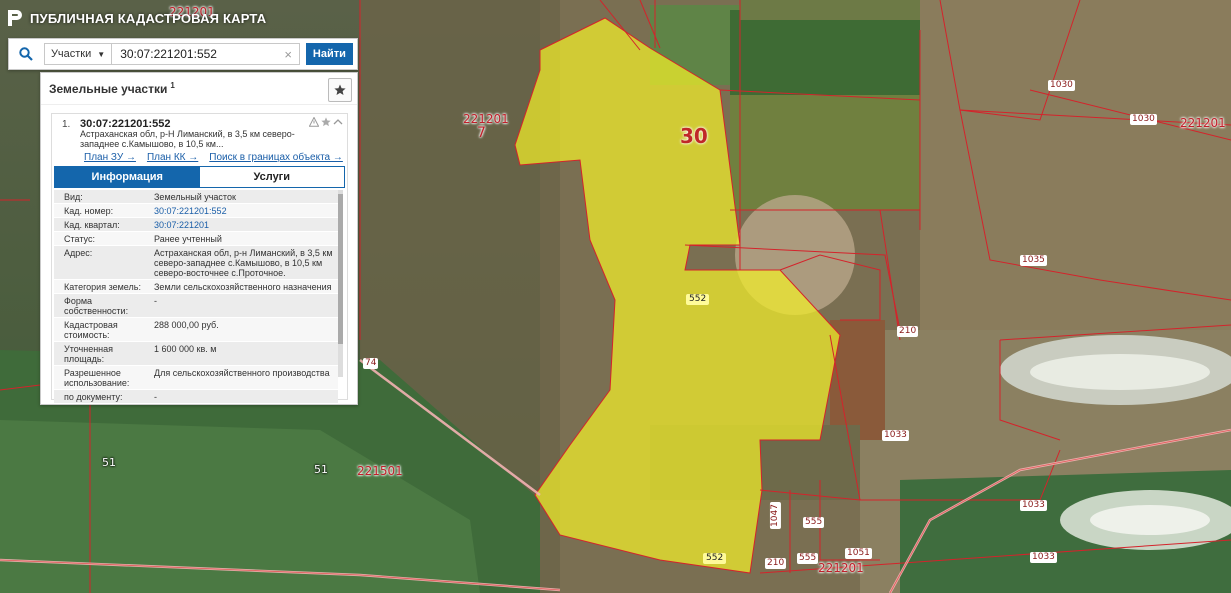 The width and height of the screenshot is (1231, 593). What do you see at coordinates (110, 157) in the screenshot?
I see `link-plan-zu: План ЗУ →` at bounding box center [110, 157].